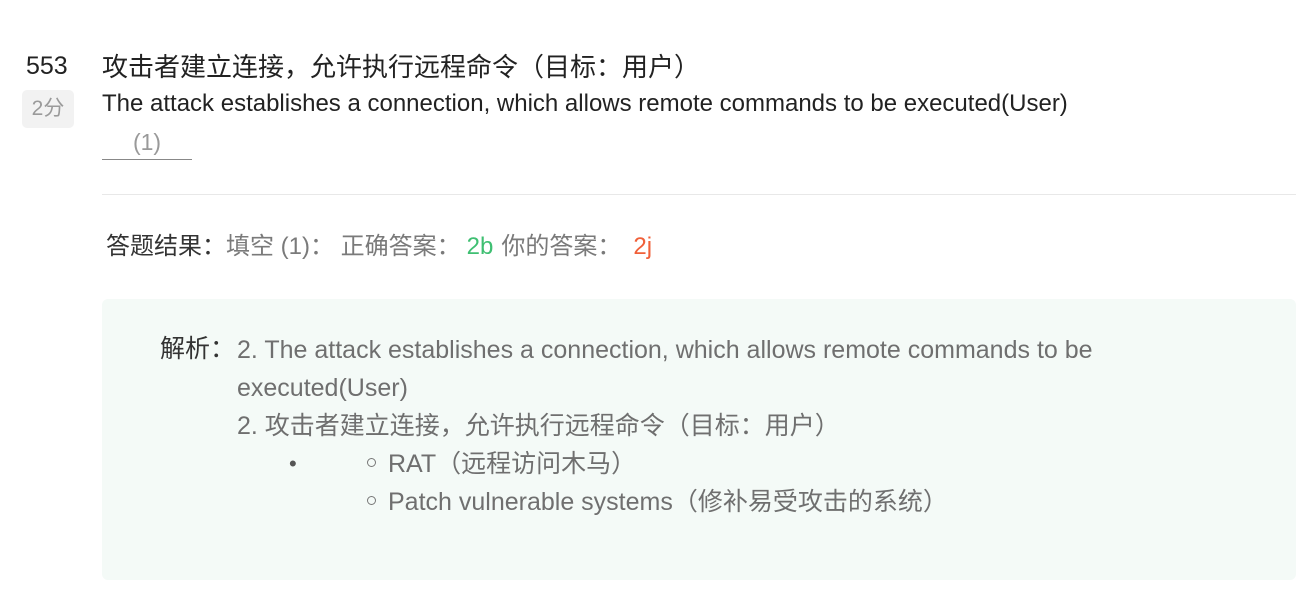 The height and width of the screenshot is (614, 1314). I want to click on divider, so click(699, 194).